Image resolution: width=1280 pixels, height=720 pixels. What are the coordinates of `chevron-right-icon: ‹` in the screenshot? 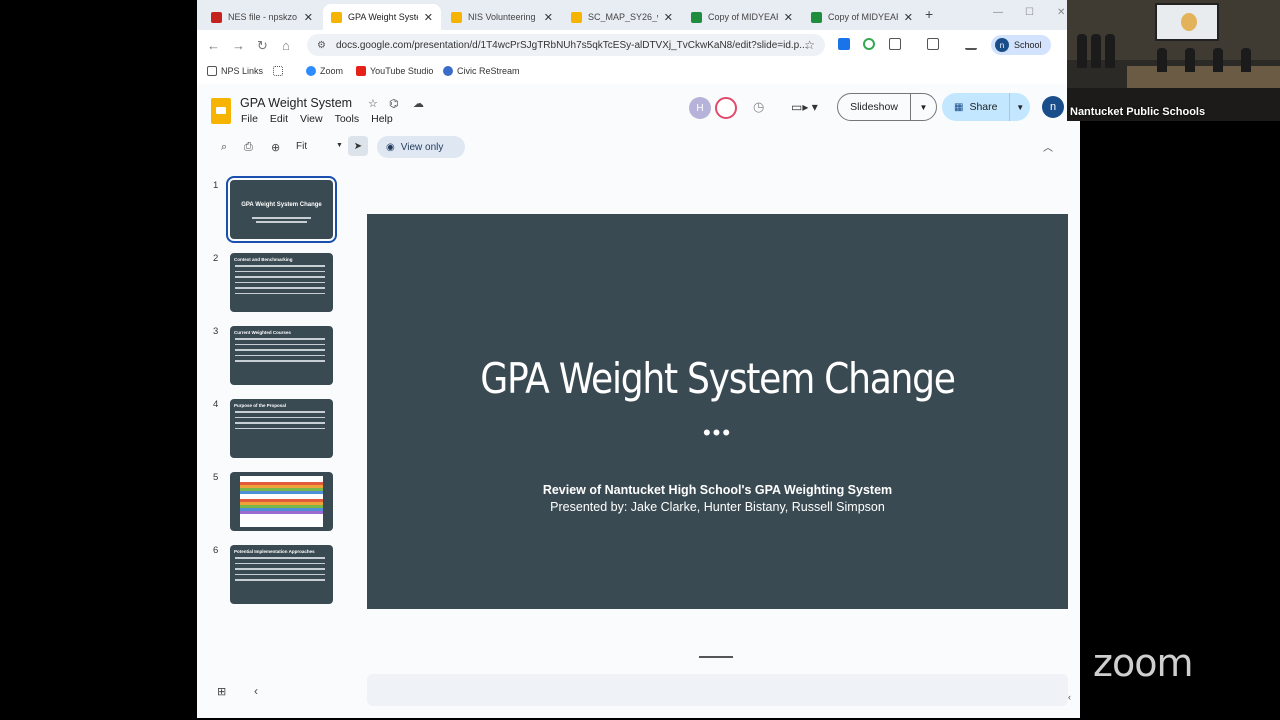 It's located at (1069, 697).